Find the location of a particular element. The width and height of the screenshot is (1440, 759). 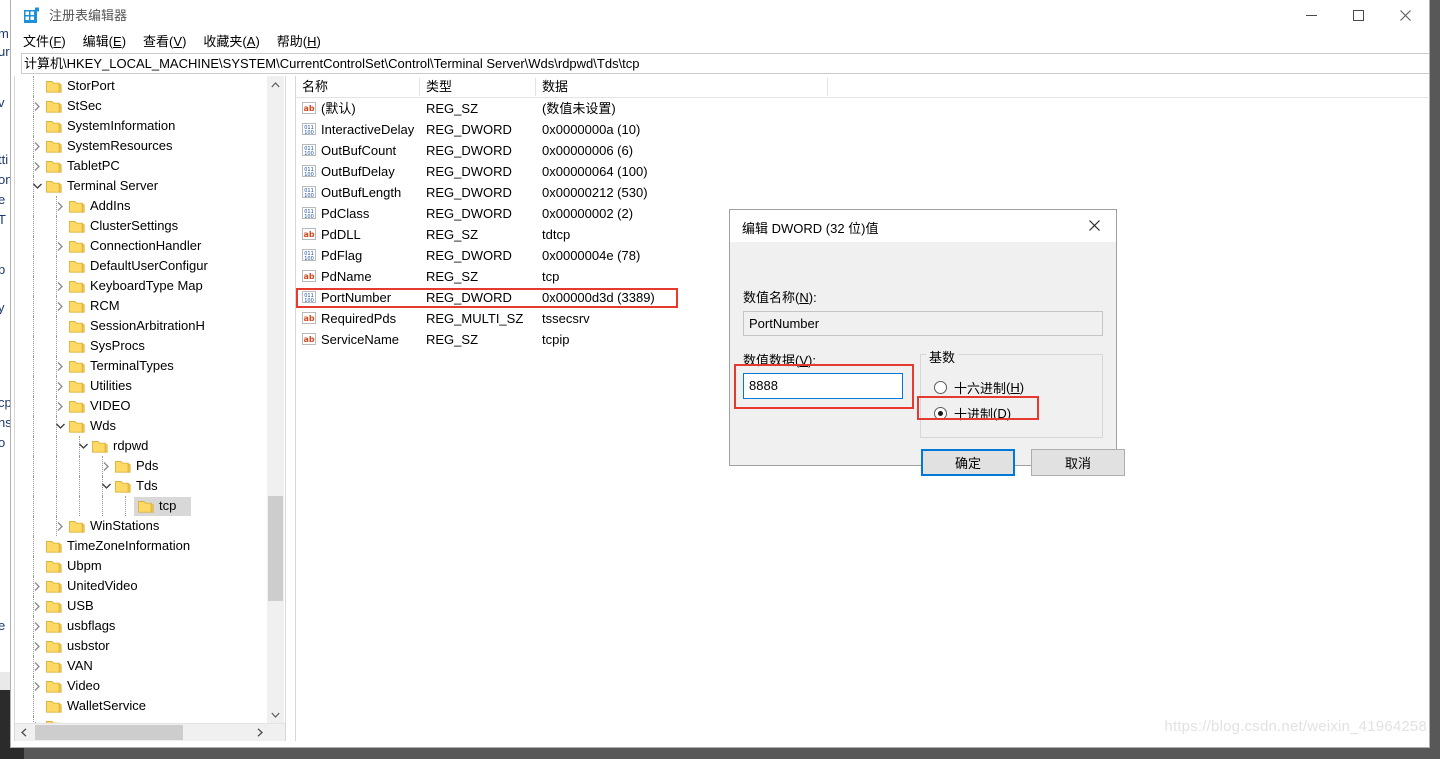

pane-splitter is located at coordinates (291, 409).